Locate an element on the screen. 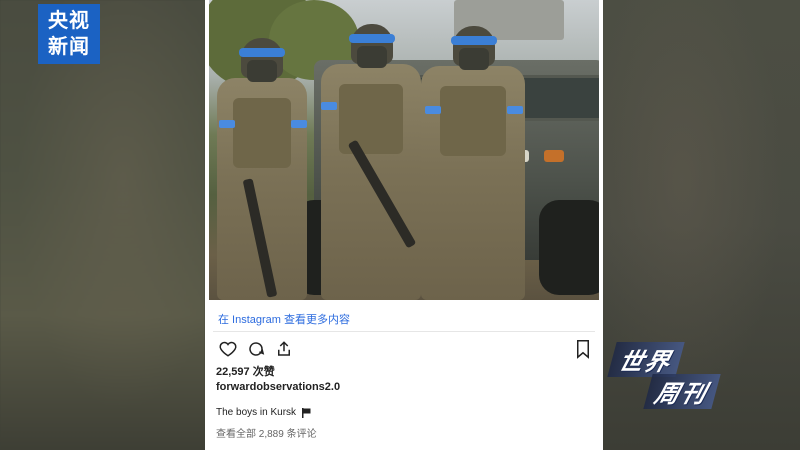 Image resolution: width=800 pixels, height=450 pixels. watermark-line-1: 世界 is located at coordinates (646, 359).